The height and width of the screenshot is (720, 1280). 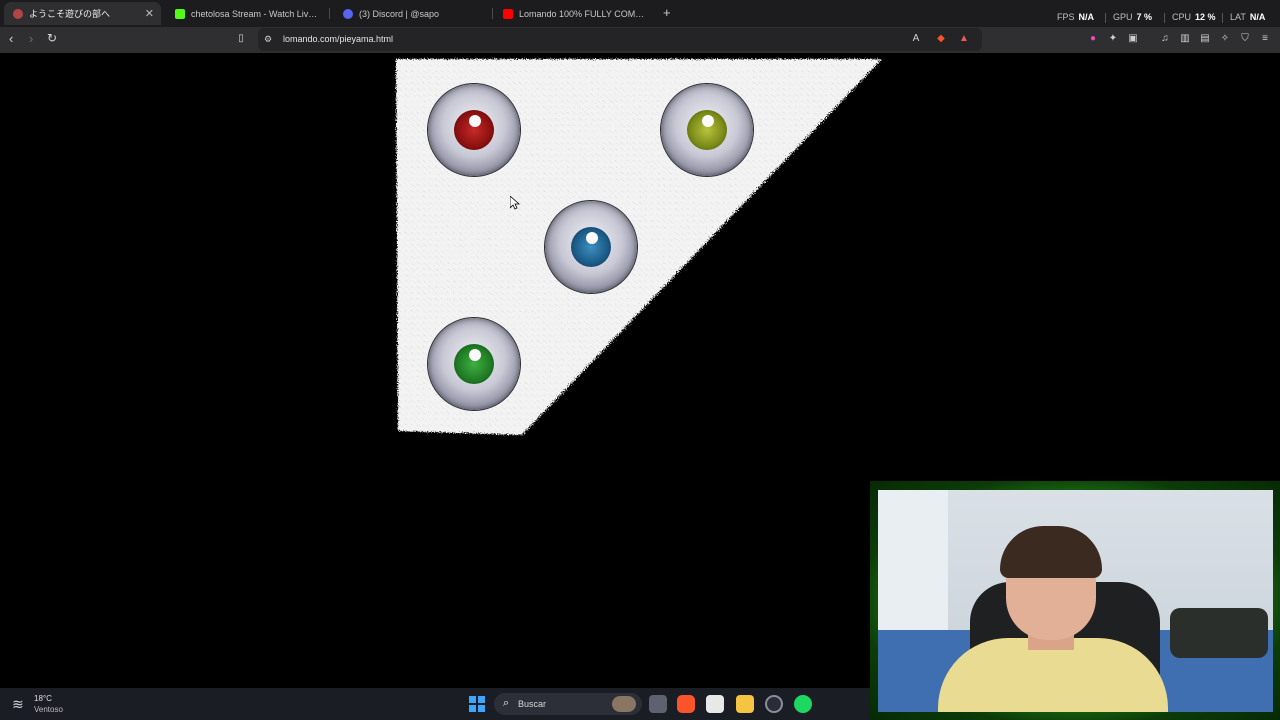 I want to click on yellow-green-eye, so click(x=707, y=130).